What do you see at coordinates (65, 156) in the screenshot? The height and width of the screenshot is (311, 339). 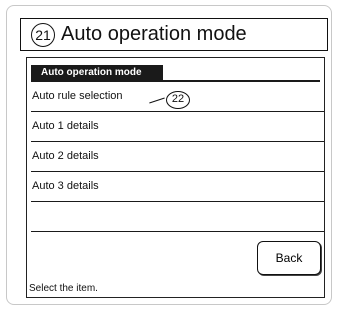 I see `menu-item-label: Auto 2 details` at bounding box center [65, 156].